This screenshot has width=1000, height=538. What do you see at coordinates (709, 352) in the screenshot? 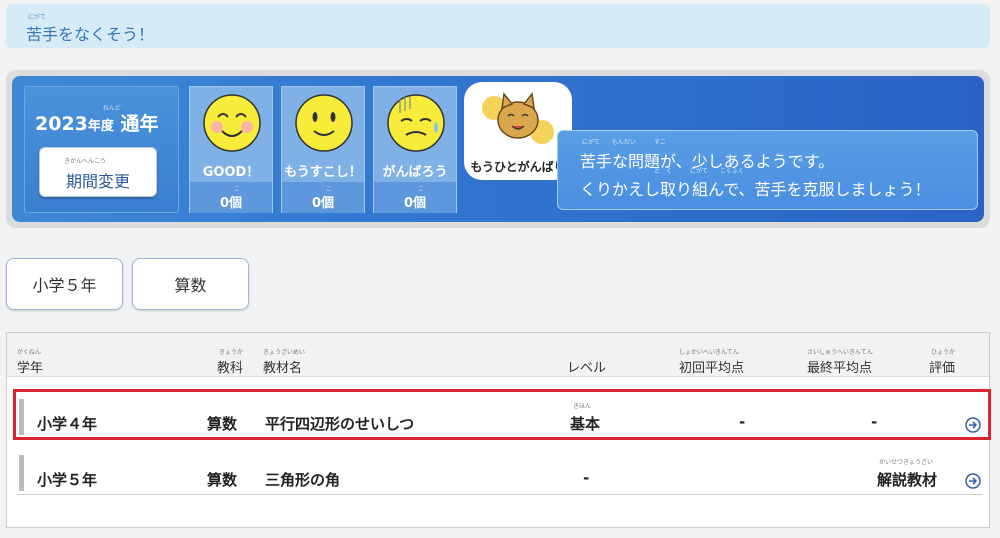
I see `header-first-avg-ruby: しょかいへいきんてん` at bounding box center [709, 352].